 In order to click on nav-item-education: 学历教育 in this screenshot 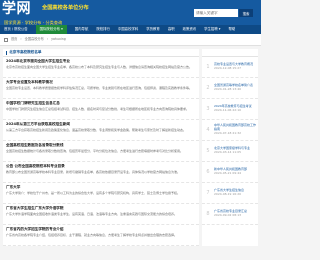, I will do `click(153, 29)`.